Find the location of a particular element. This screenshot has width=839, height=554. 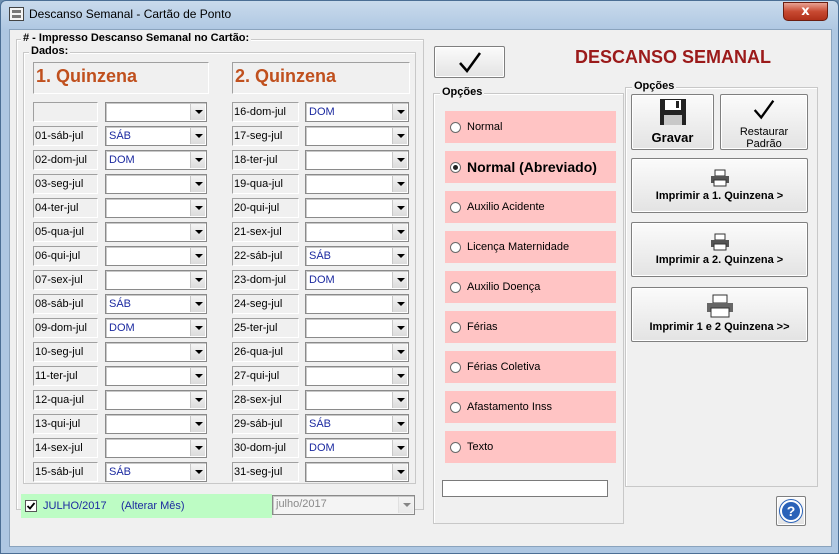

option-row: Férias Coletiva is located at coordinates (530, 367).